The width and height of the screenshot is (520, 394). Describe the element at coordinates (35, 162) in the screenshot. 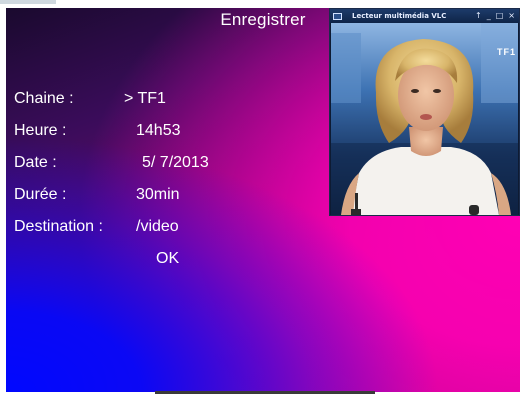

I see `field-label-date: Date :` at that location.